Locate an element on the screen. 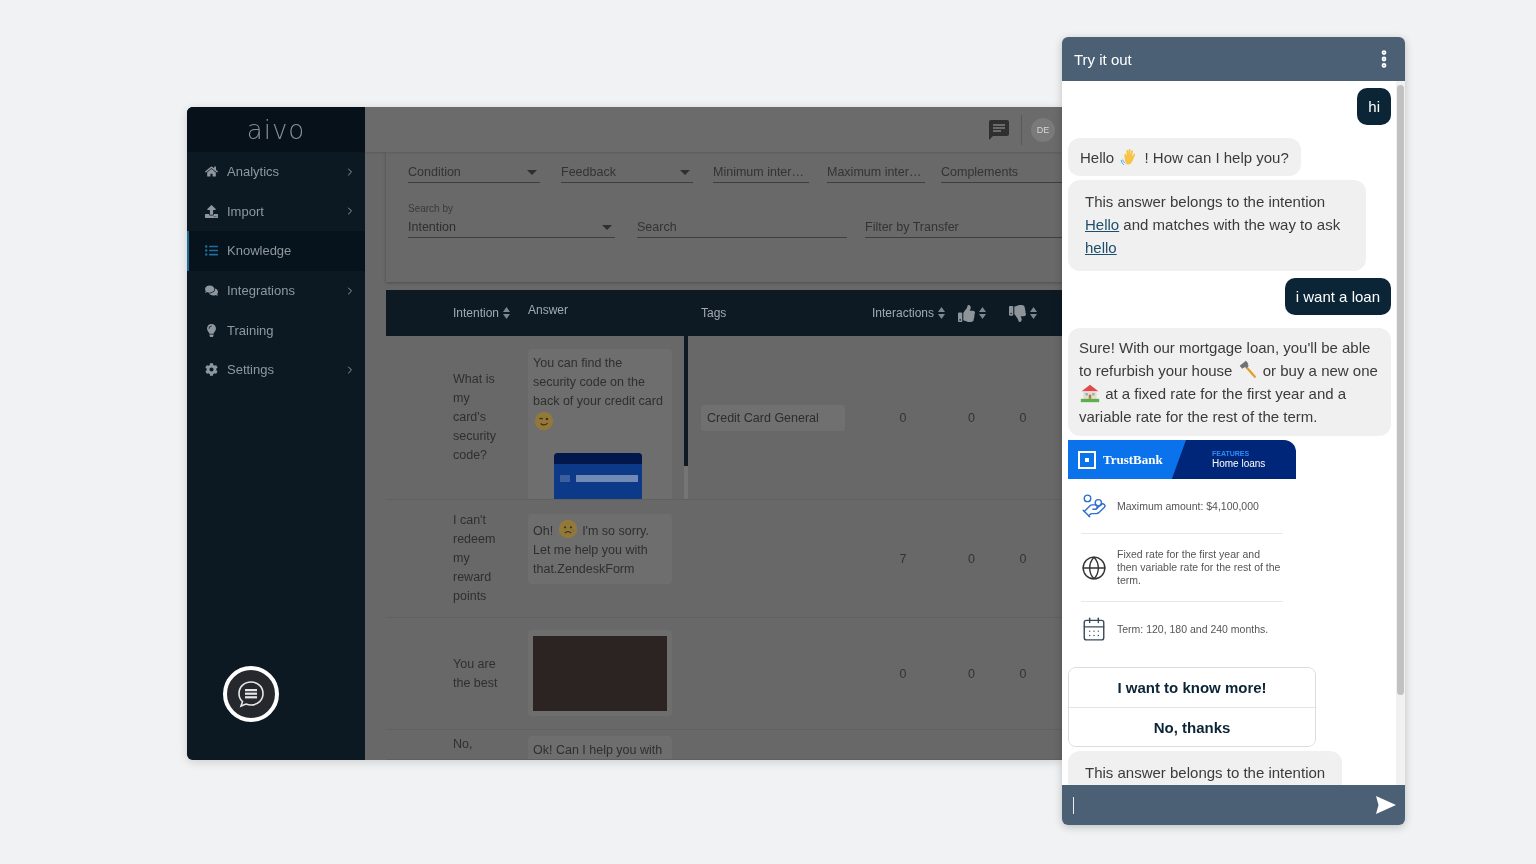  sidebar-item: Knowledge is located at coordinates (276, 251).